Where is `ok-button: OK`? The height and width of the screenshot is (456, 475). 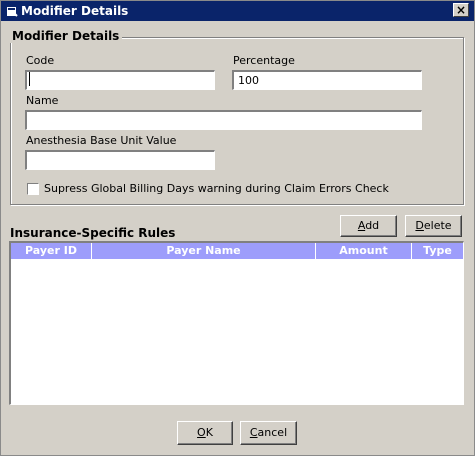
ok-button: OK is located at coordinates (205, 433).